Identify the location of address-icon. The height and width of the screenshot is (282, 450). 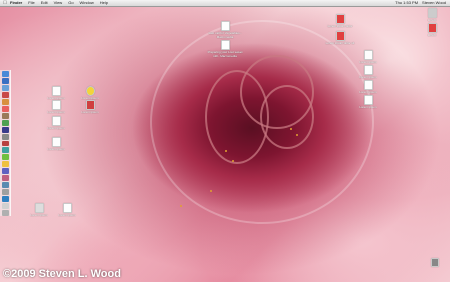
(5, 115).